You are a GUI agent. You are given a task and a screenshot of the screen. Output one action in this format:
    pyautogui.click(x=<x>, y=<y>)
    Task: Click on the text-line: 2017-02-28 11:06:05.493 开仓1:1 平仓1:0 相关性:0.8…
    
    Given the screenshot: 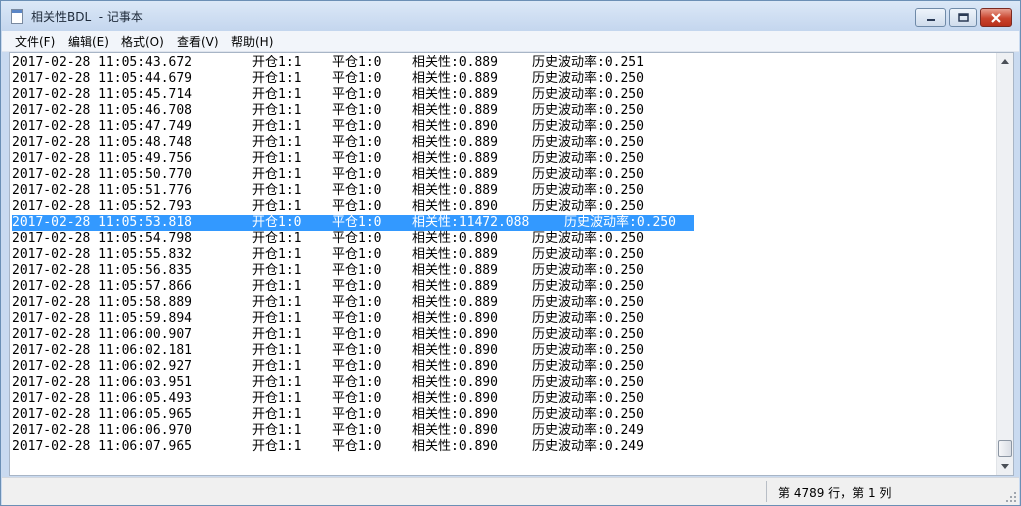 What is the action you would take?
    pyautogui.click(x=504, y=399)
    